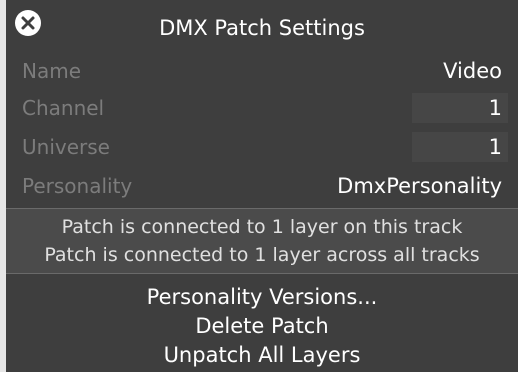 The width and height of the screenshot is (518, 372). Describe the element at coordinates (77, 186) in the screenshot. I see `personality-label: Personality` at that location.